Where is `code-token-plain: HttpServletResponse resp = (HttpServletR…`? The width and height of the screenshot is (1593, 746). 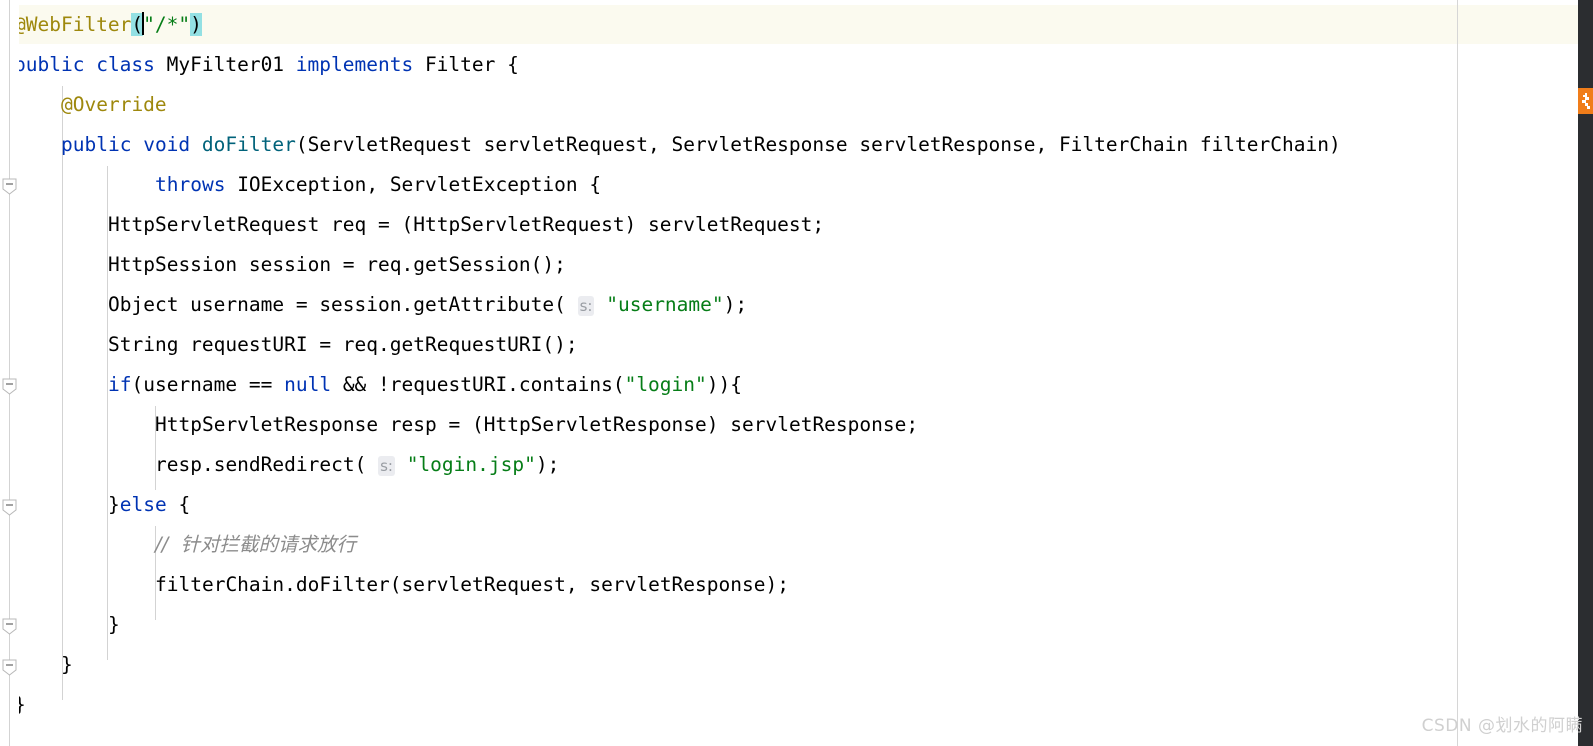 code-token-plain: HttpServletResponse resp = (HttpServletR… is located at coordinates (537, 424).